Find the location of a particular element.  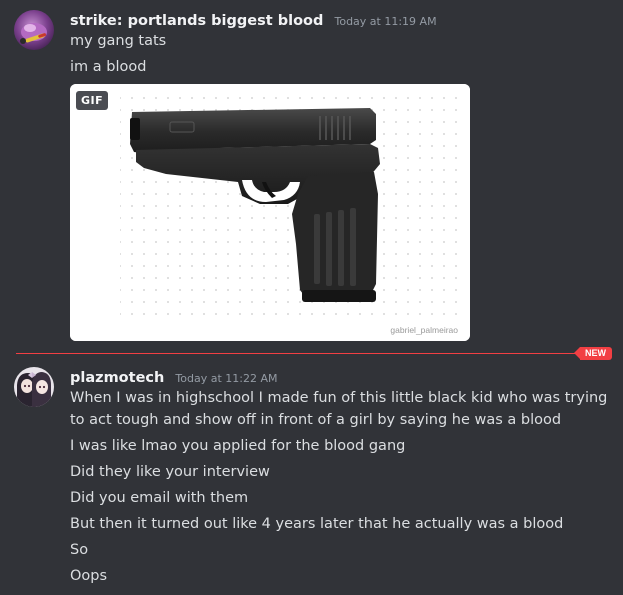

message-text: Did you email with them is located at coordinates (159, 498).